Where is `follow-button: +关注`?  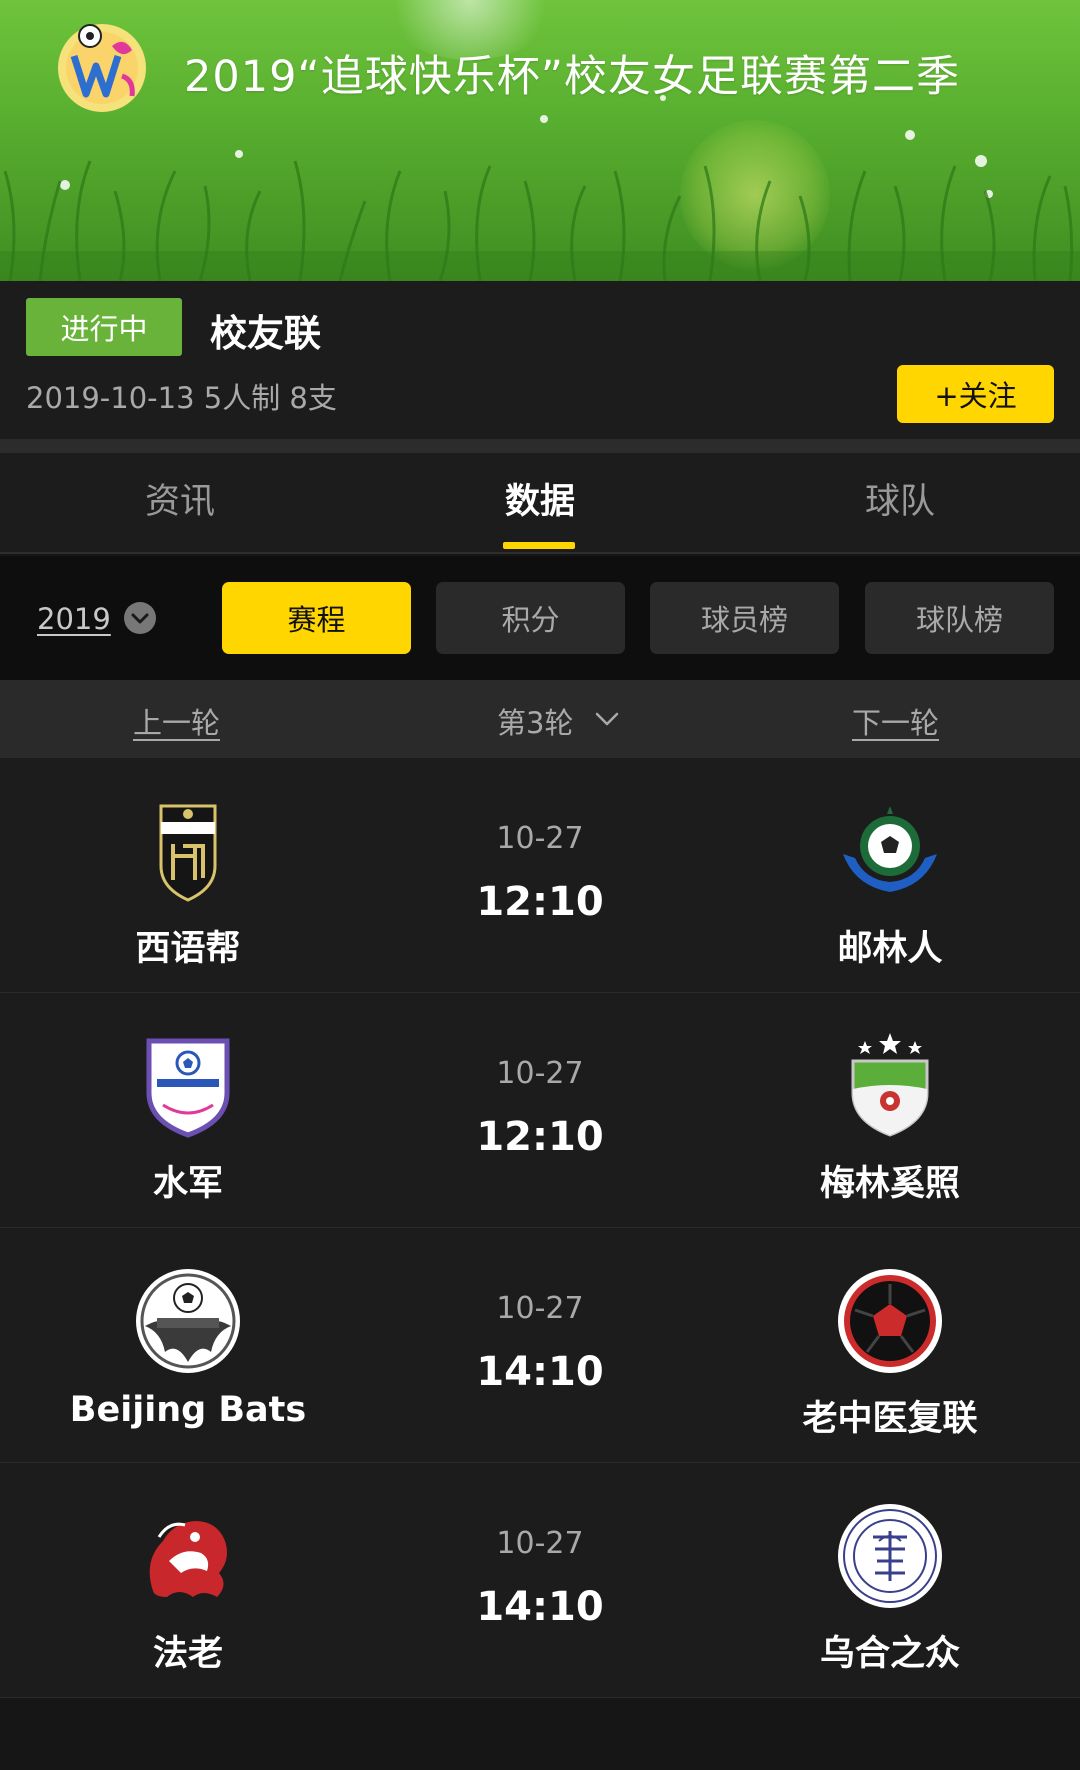
follow-button: +关注 is located at coordinates (975, 394).